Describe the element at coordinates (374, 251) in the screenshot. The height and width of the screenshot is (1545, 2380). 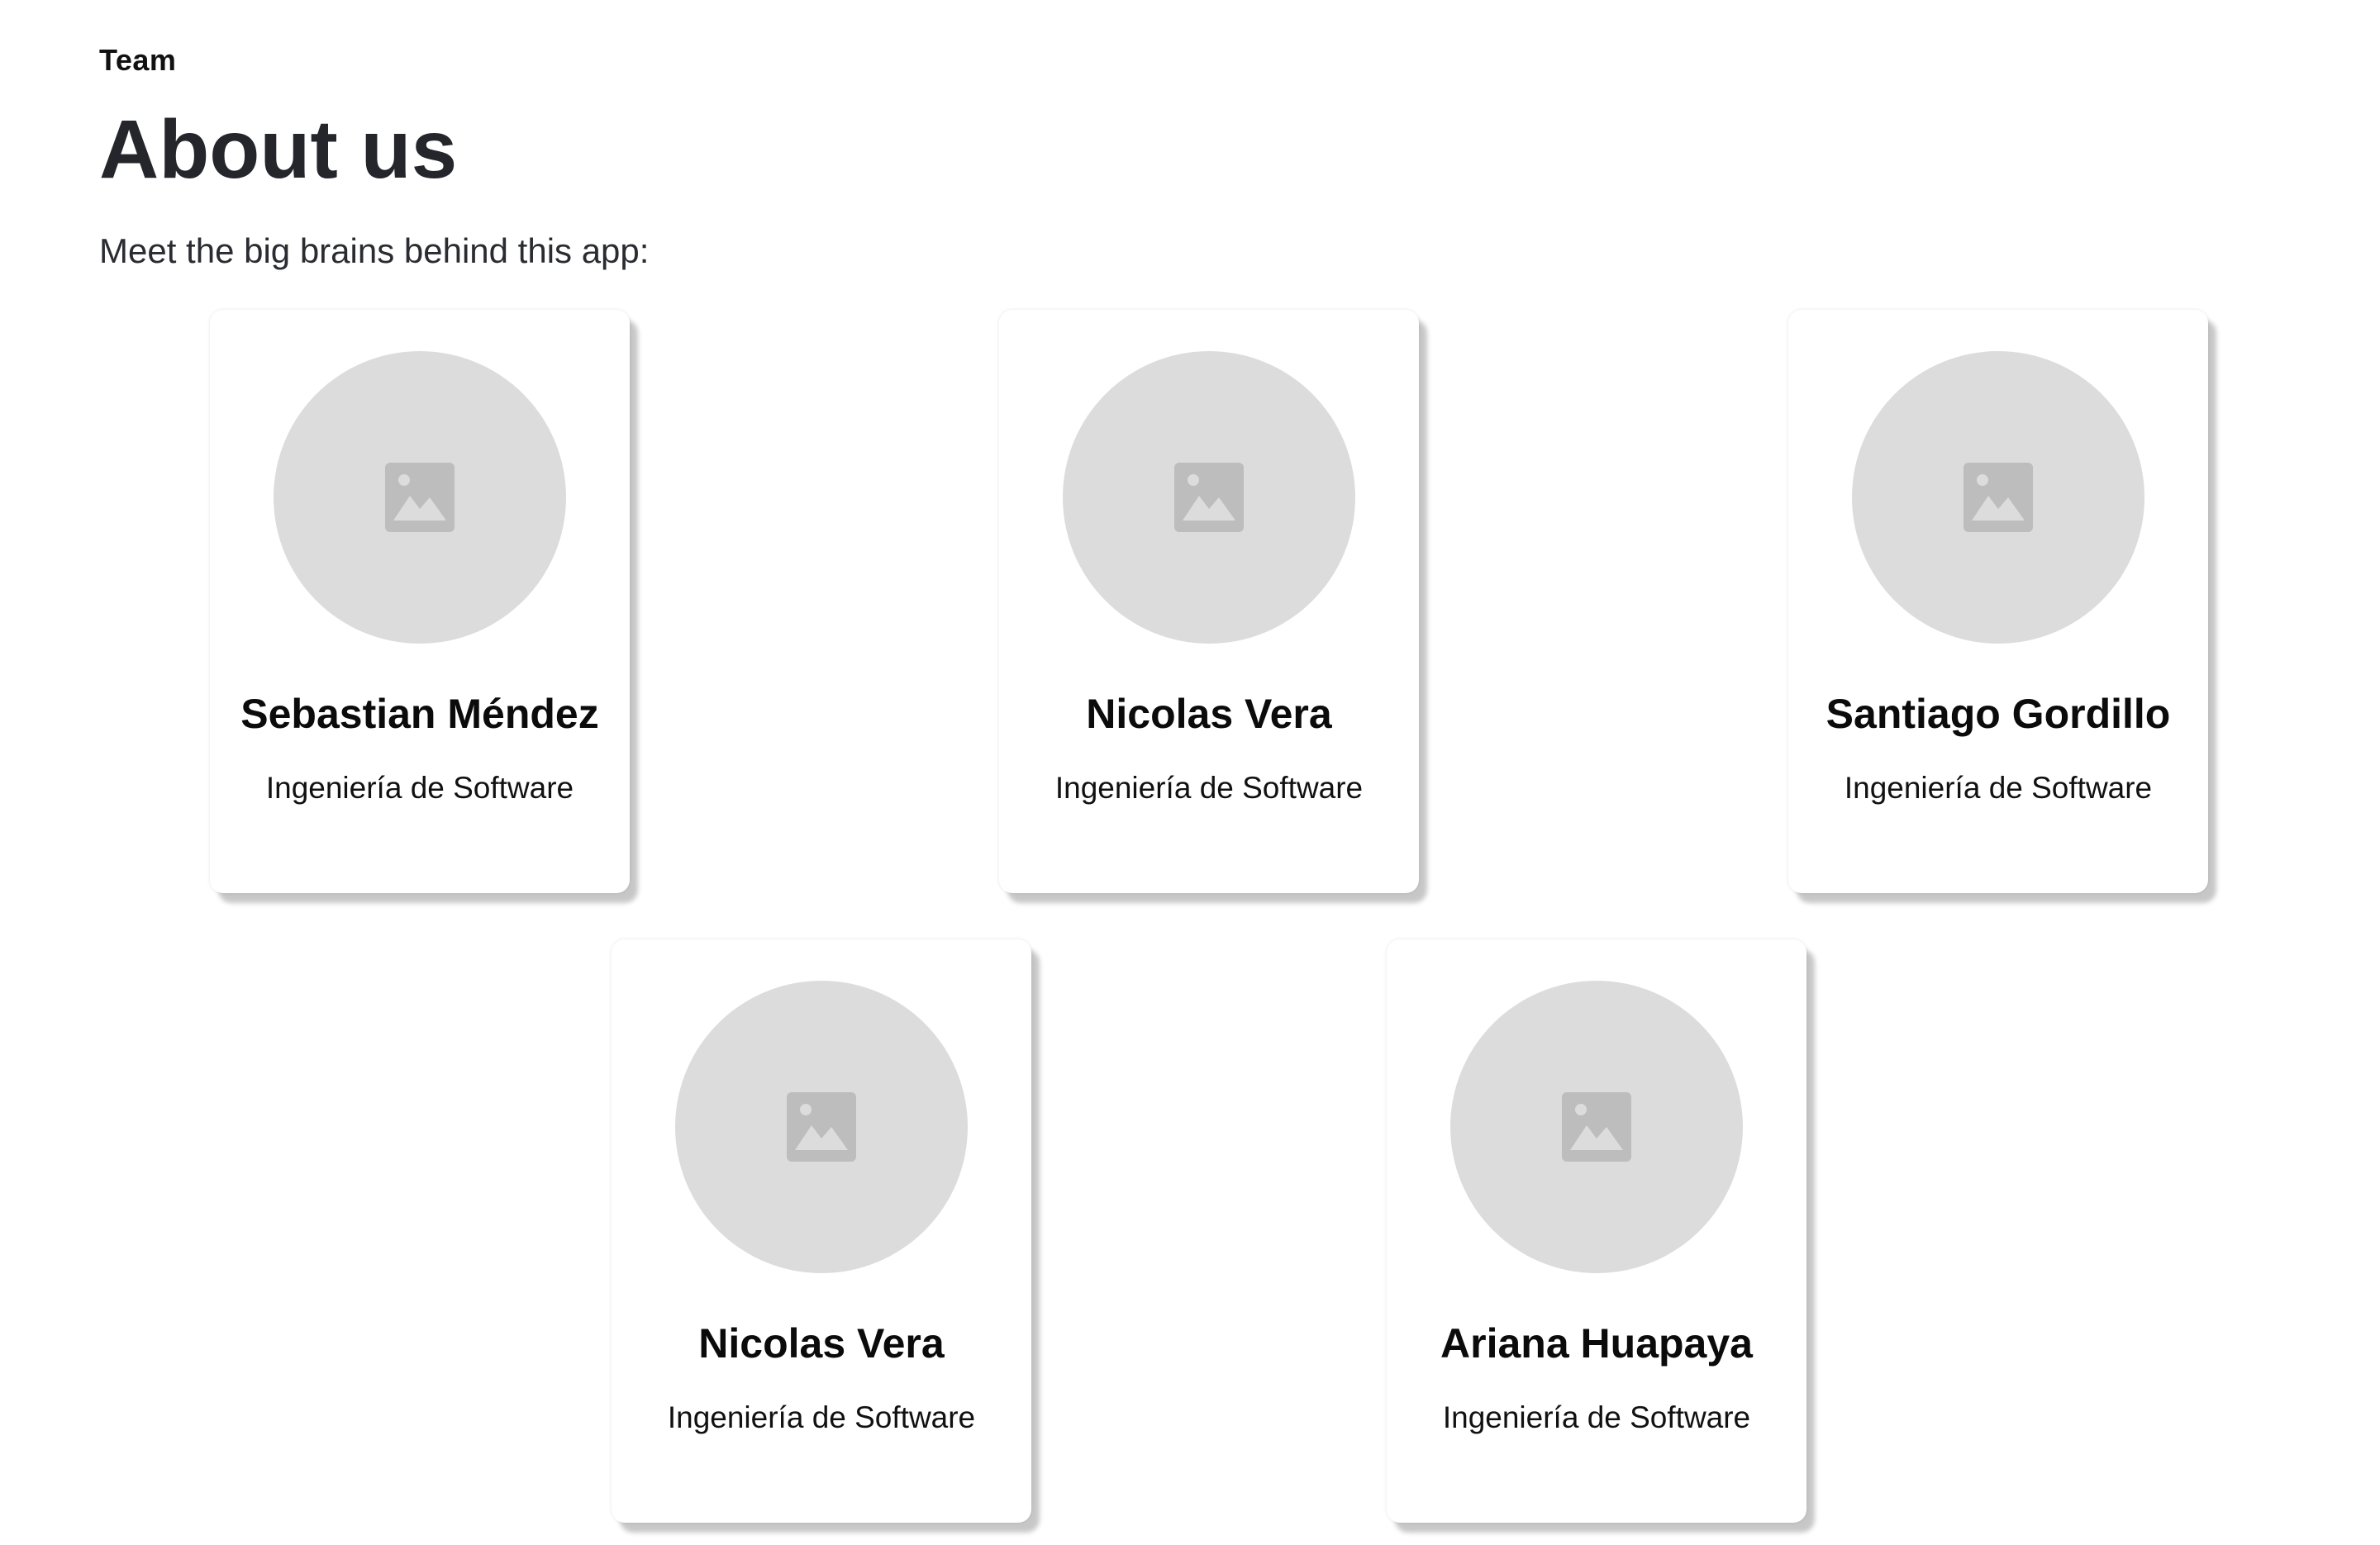
I see `page-subtitle: Meet the big brains behind this app:` at that location.